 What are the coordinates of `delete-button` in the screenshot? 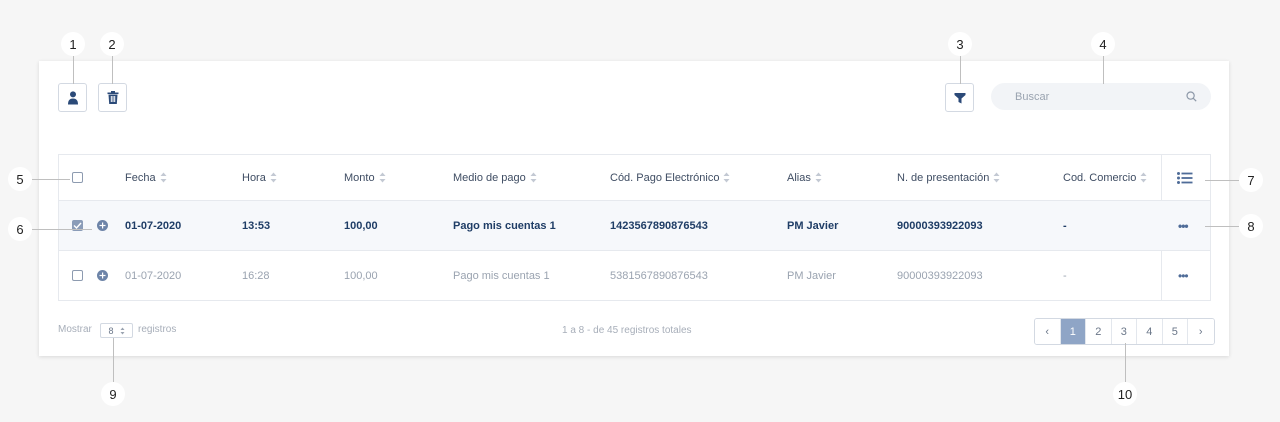 It's located at (112, 97).